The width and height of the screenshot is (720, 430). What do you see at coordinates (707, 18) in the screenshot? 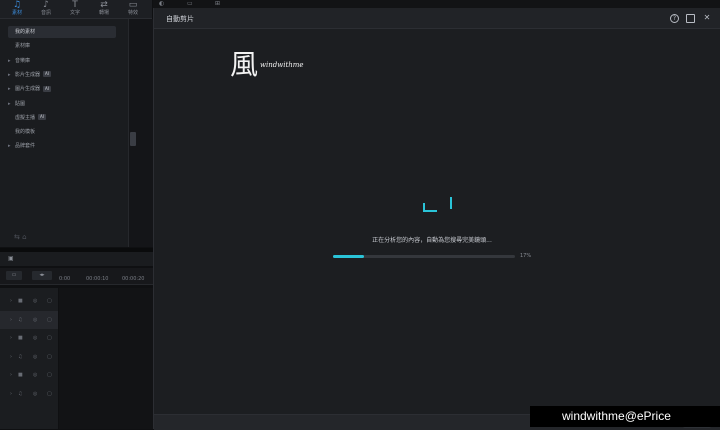
I see `close-icon: ✕` at bounding box center [707, 18].